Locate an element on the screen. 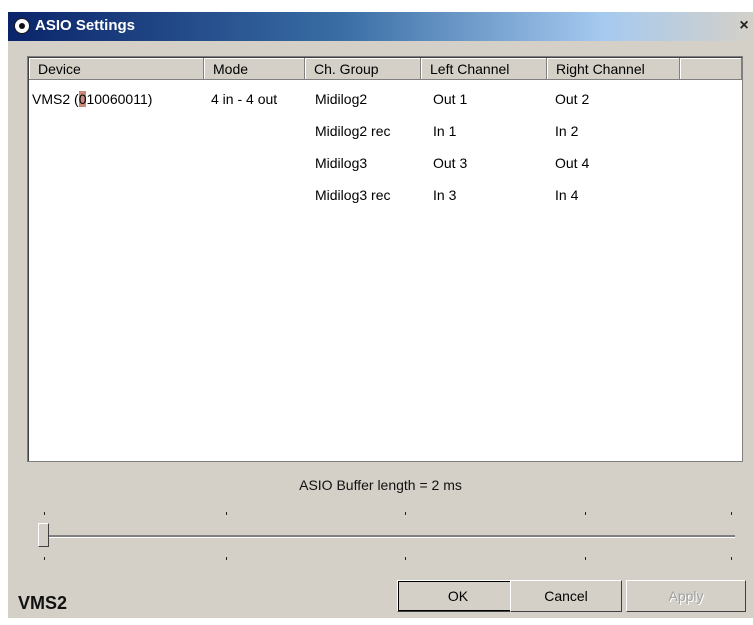 The height and width of the screenshot is (625, 753). column-header-blank is located at coordinates (711, 69).